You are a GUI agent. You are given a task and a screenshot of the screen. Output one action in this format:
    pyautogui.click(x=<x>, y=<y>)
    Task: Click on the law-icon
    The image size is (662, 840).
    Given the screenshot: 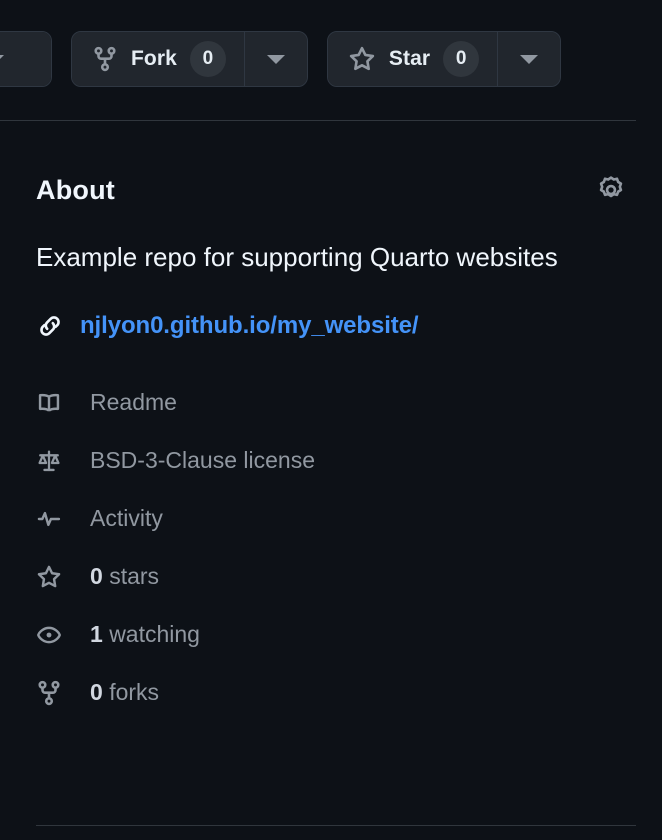 What is the action you would take?
    pyautogui.click(x=53, y=461)
    